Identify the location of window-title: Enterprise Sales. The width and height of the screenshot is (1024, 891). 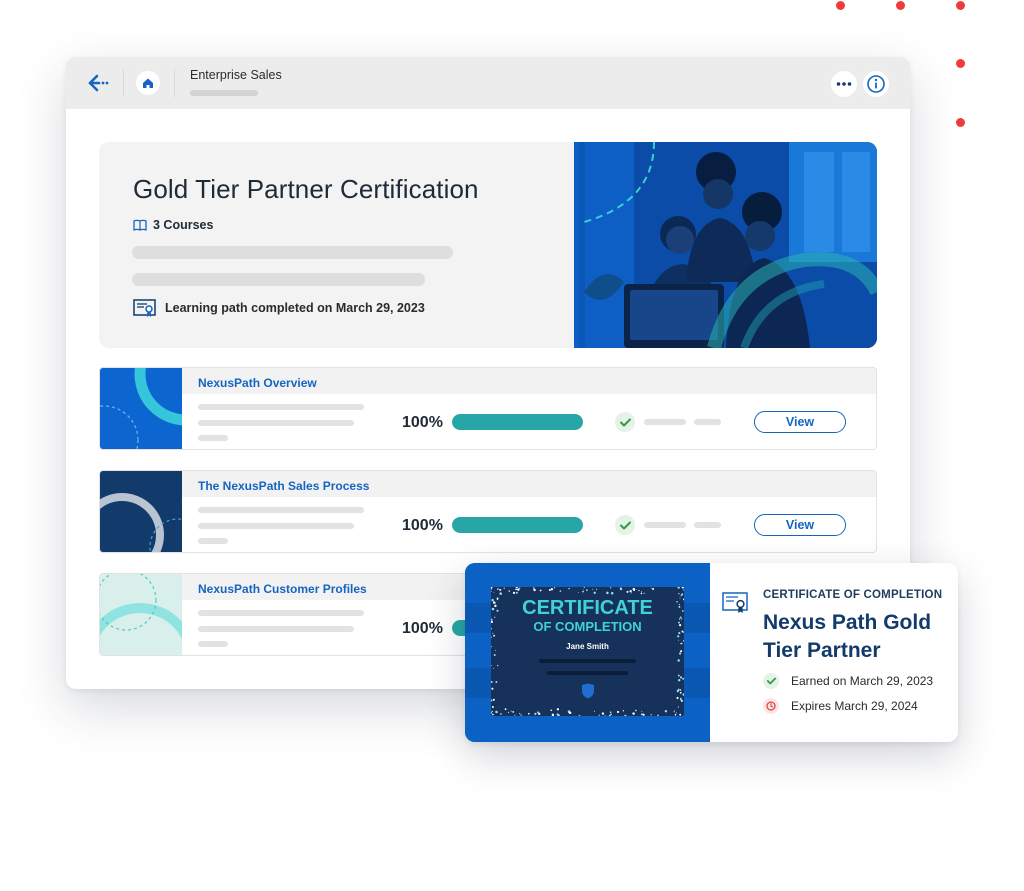
(236, 75).